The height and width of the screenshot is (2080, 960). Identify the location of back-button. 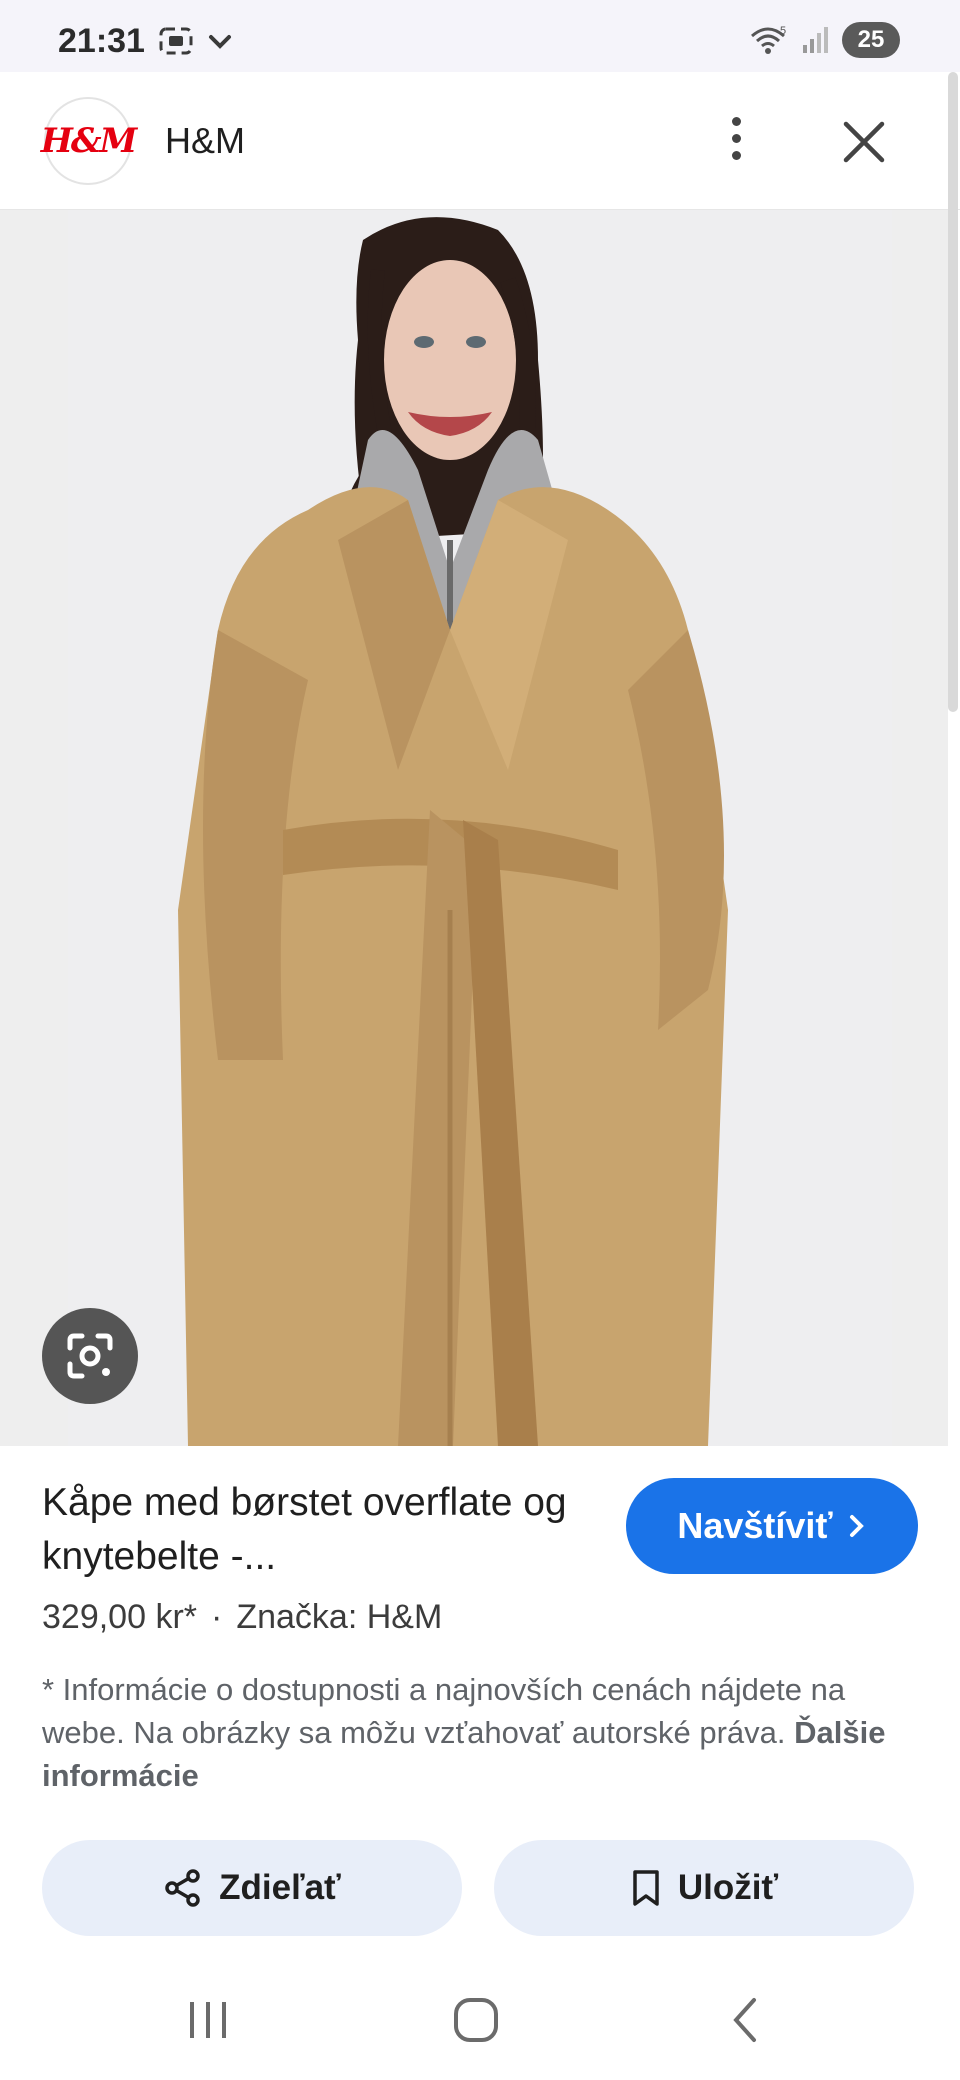
(746, 2020).